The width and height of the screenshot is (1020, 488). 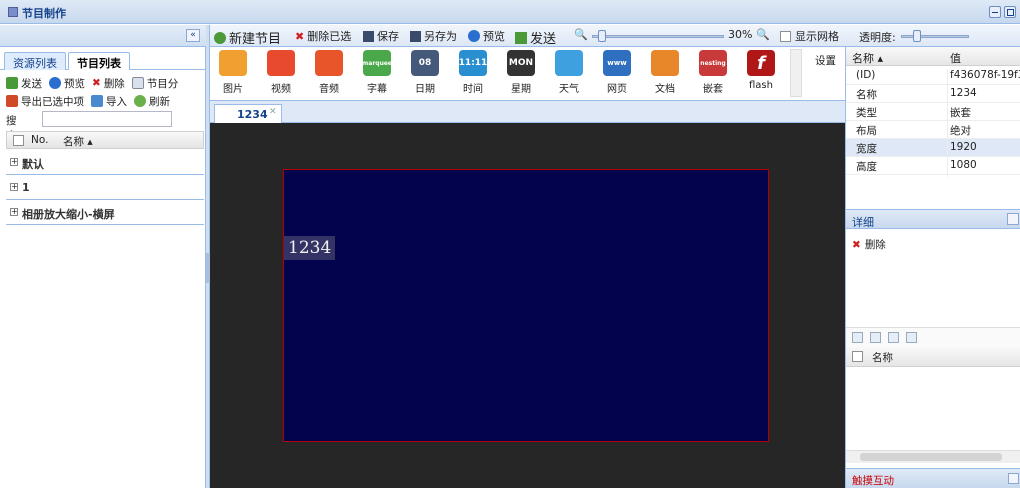 What do you see at coordinates (415, 36) in the screenshot?
I see `save-as-icon` at bounding box center [415, 36].